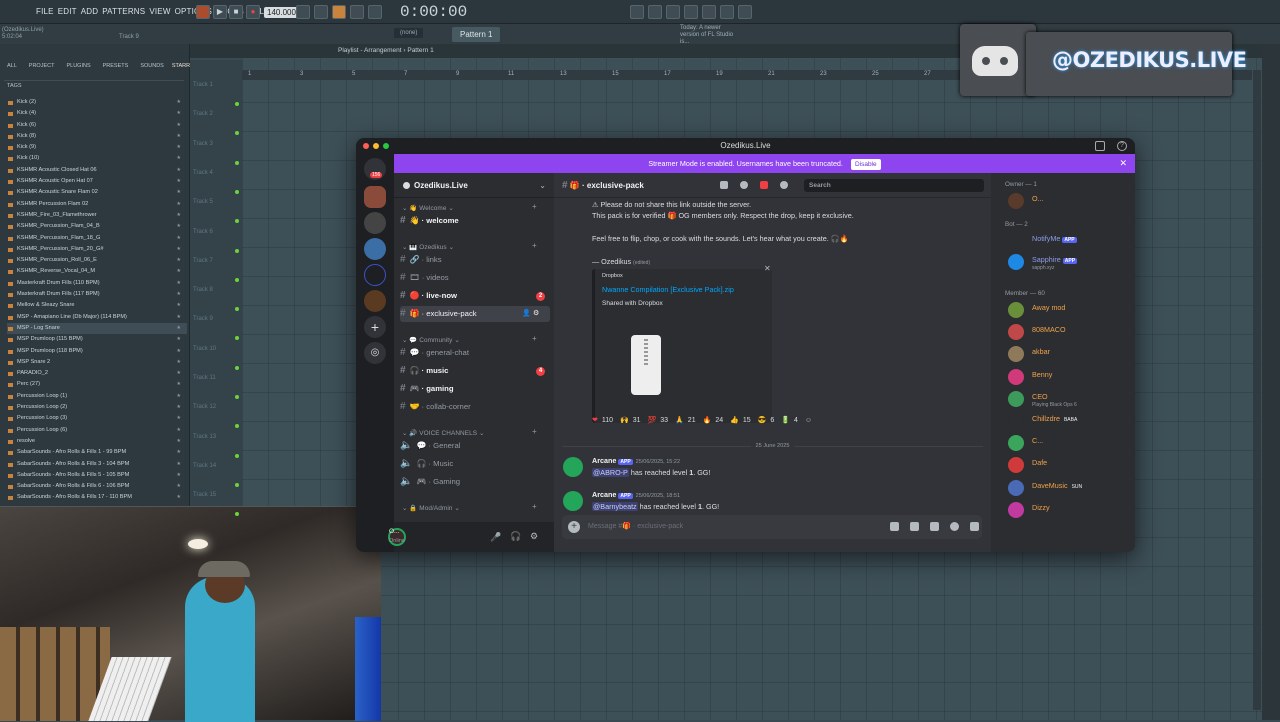  What do you see at coordinates (469, 432) in the screenshot?
I see `category-voice: ⌄ 🔊 VOICE CHANNELS ⌄ +` at bounding box center [469, 432].